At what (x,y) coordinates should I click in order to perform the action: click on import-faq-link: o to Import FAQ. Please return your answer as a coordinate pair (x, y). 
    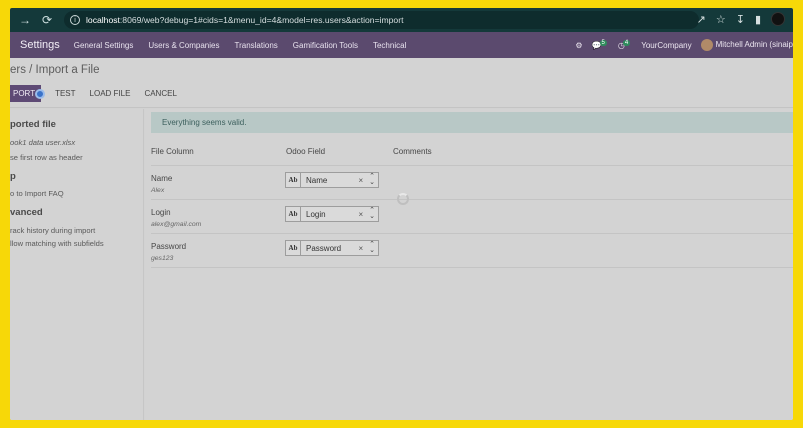
    Looking at the image, I should click on (37, 193).